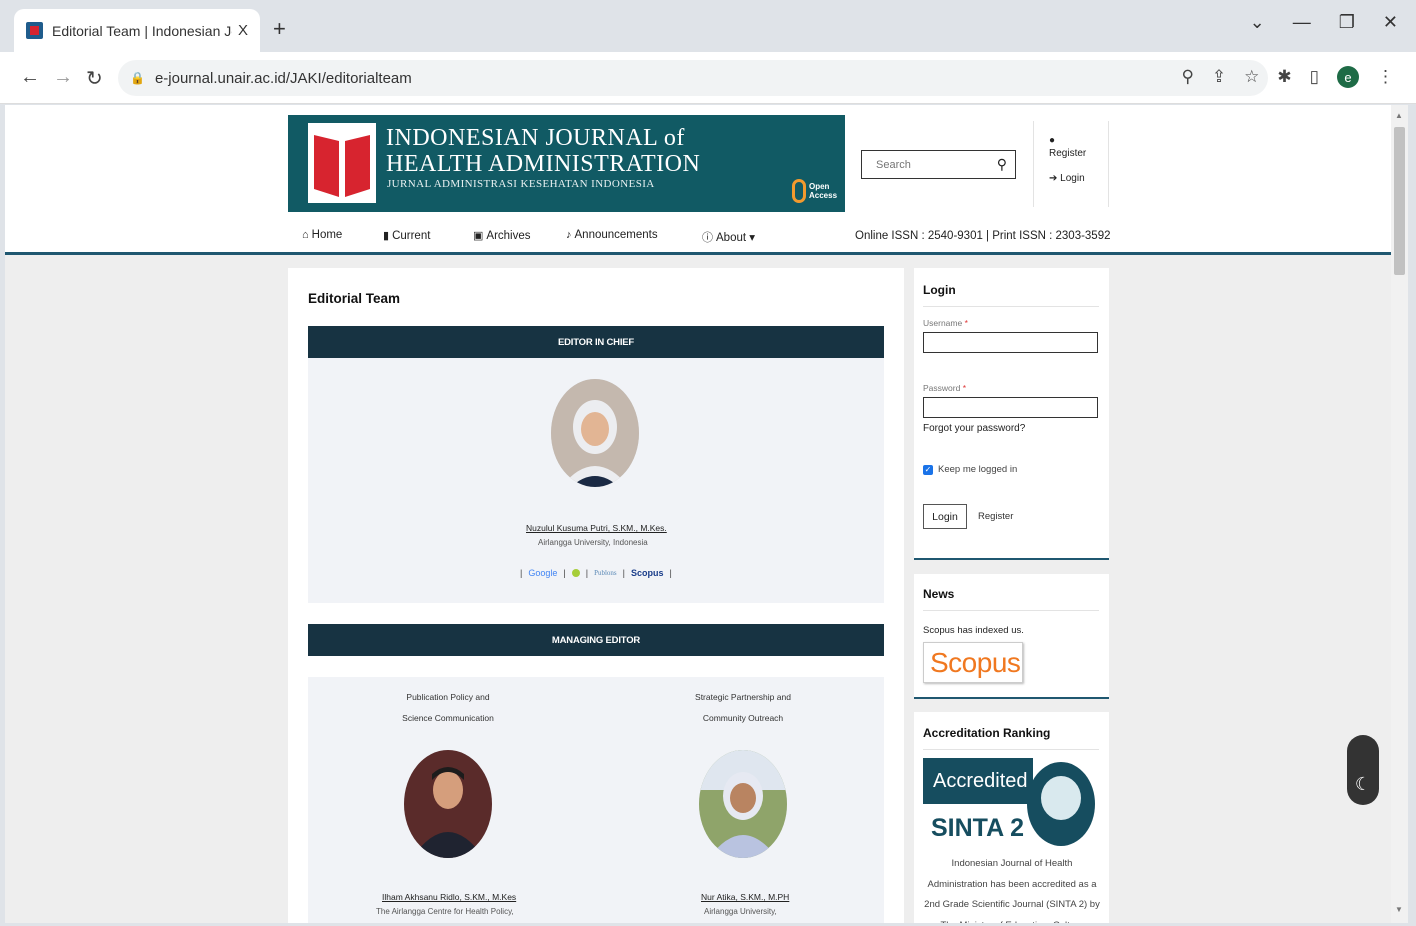 The width and height of the screenshot is (1416, 926). I want to click on google-scholar-link: Google, so click(542, 573).